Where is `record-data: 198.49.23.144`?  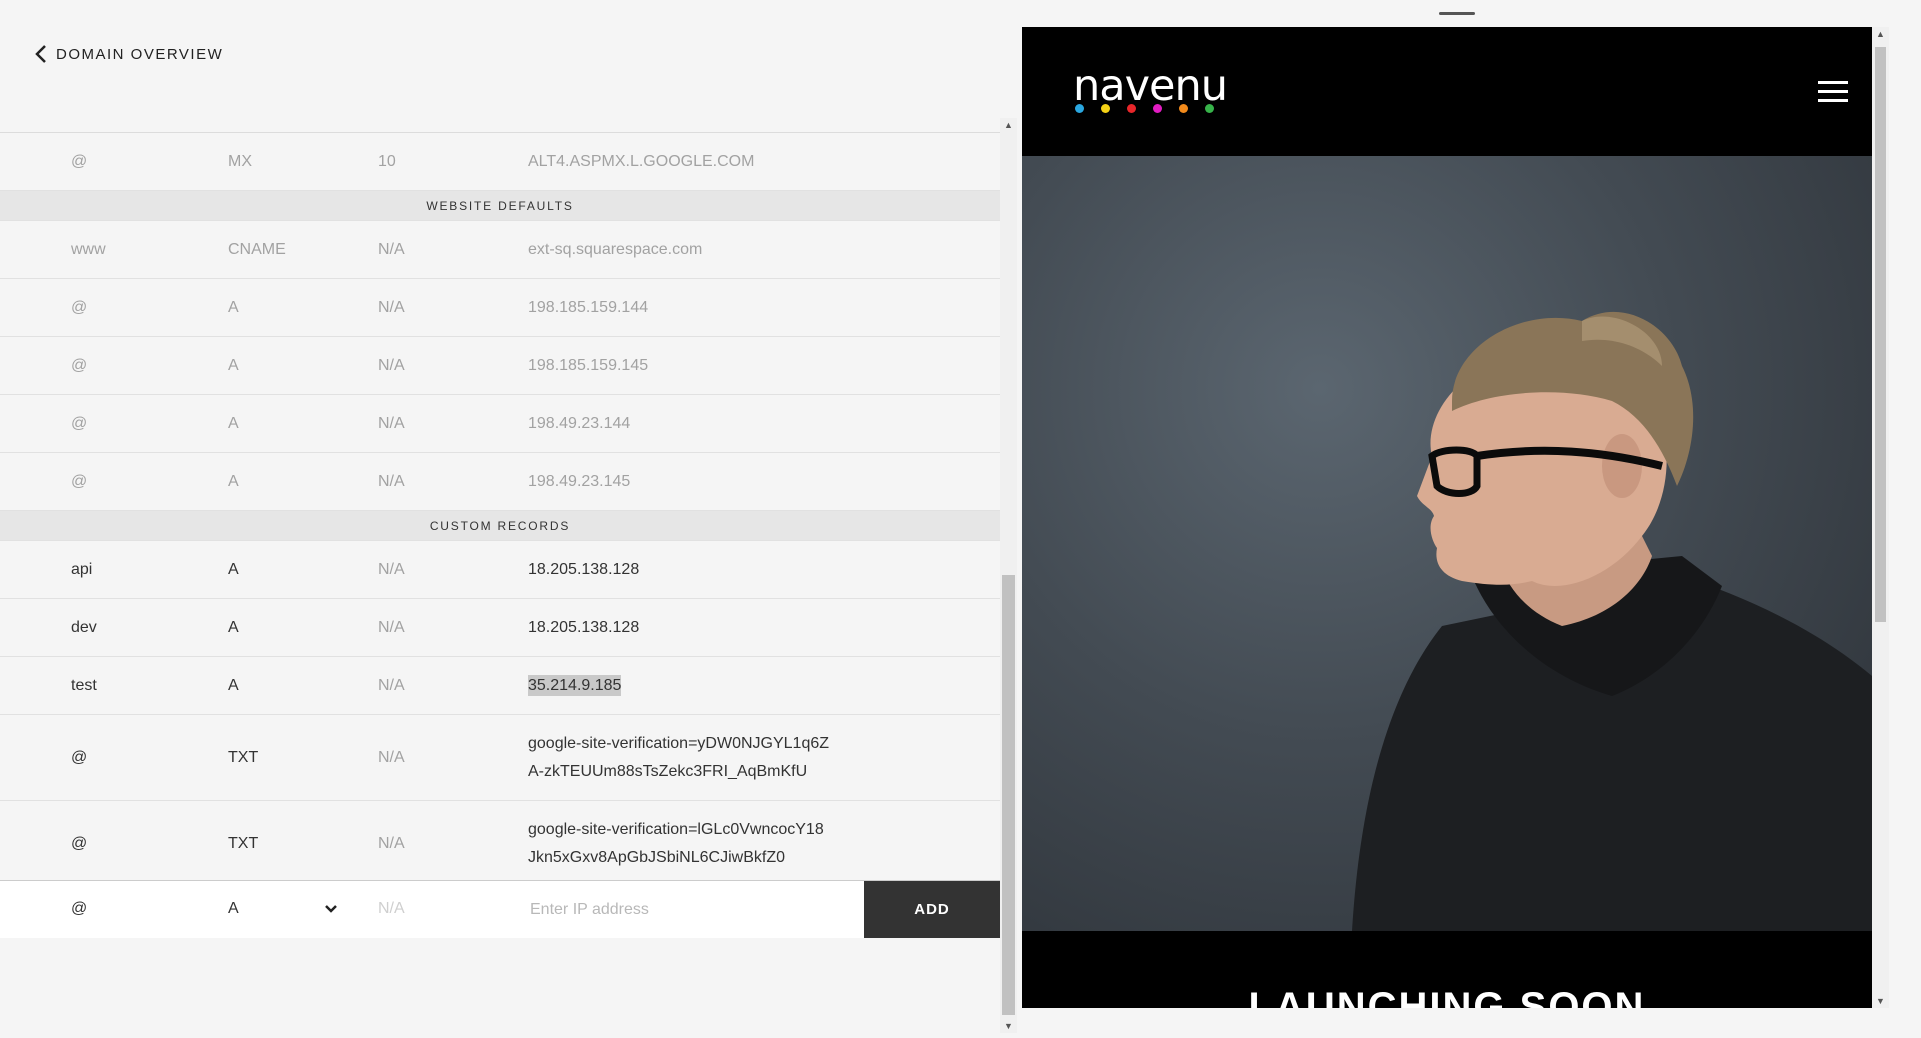
record-data: 198.49.23.144 is located at coordinates (579, 423).